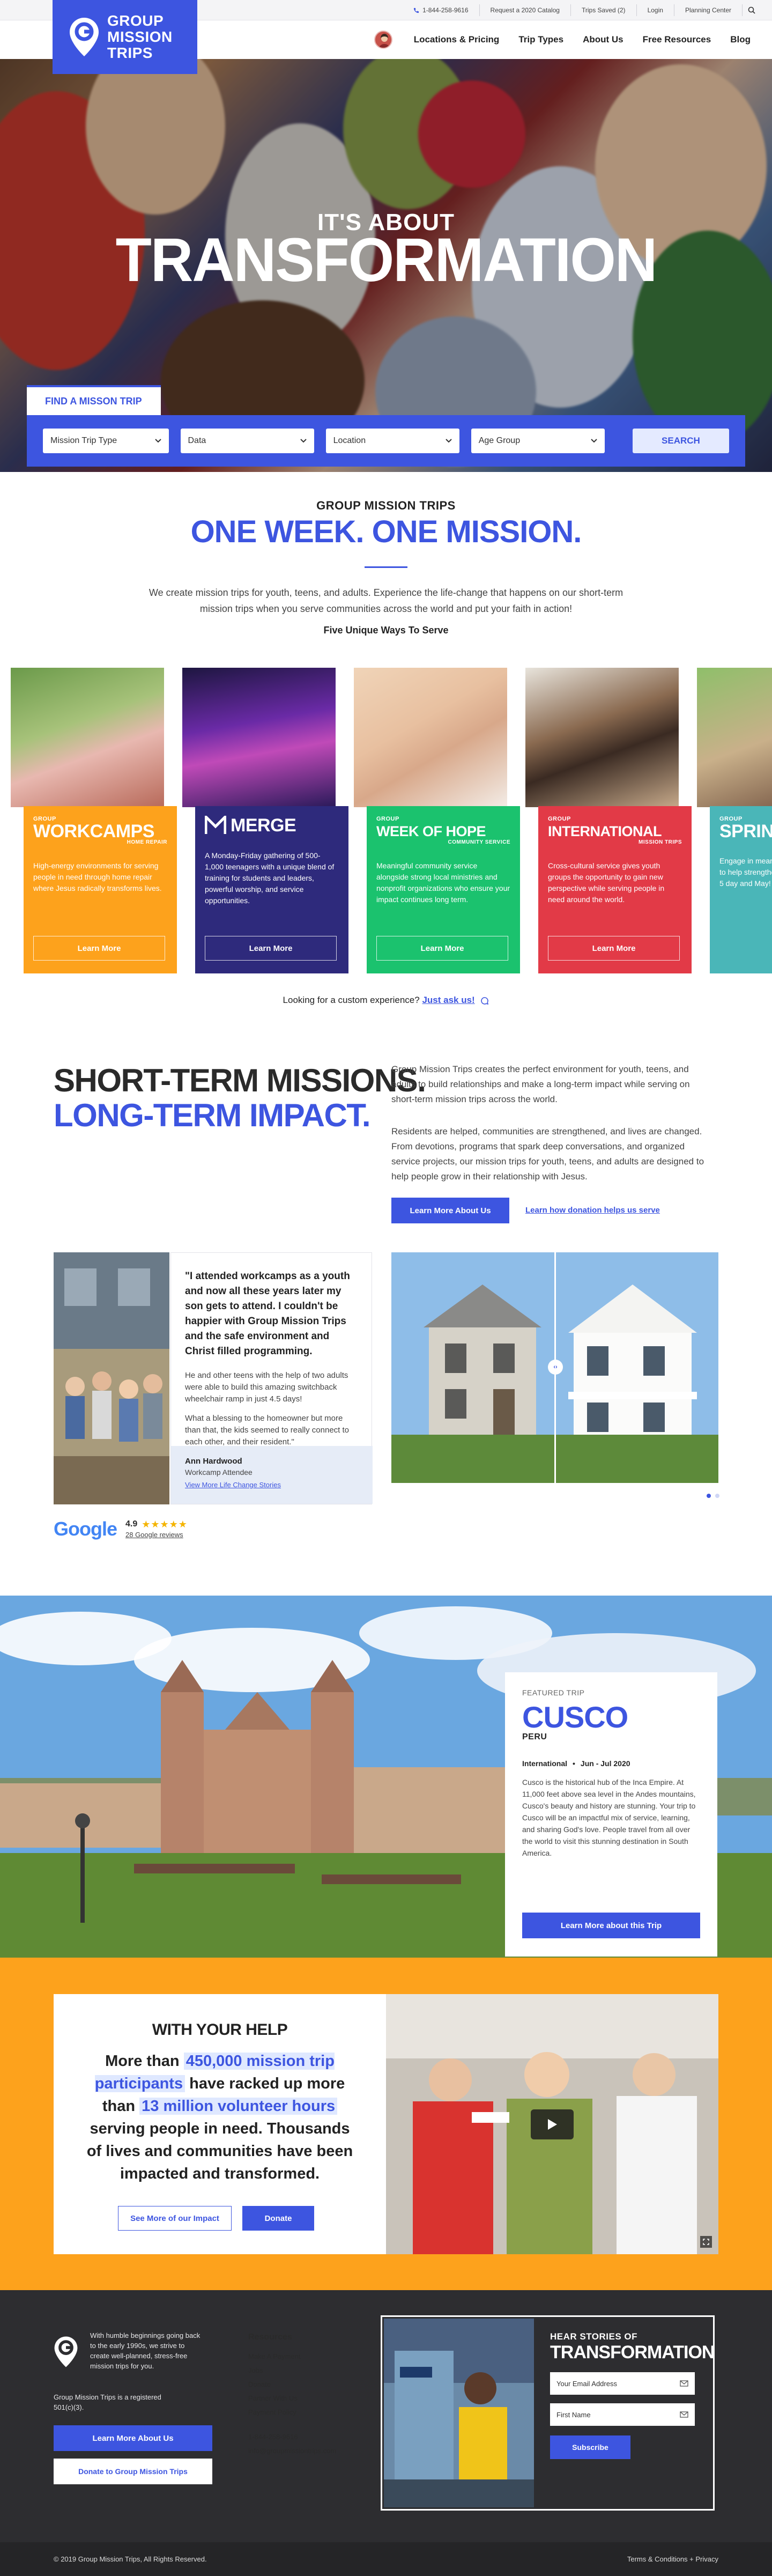  What do you see at coordinates (212, 1115) in the screenshot?
I see `section-title-line2: LONG-TERM IMPACT.` at bounding box center [212, 1115].